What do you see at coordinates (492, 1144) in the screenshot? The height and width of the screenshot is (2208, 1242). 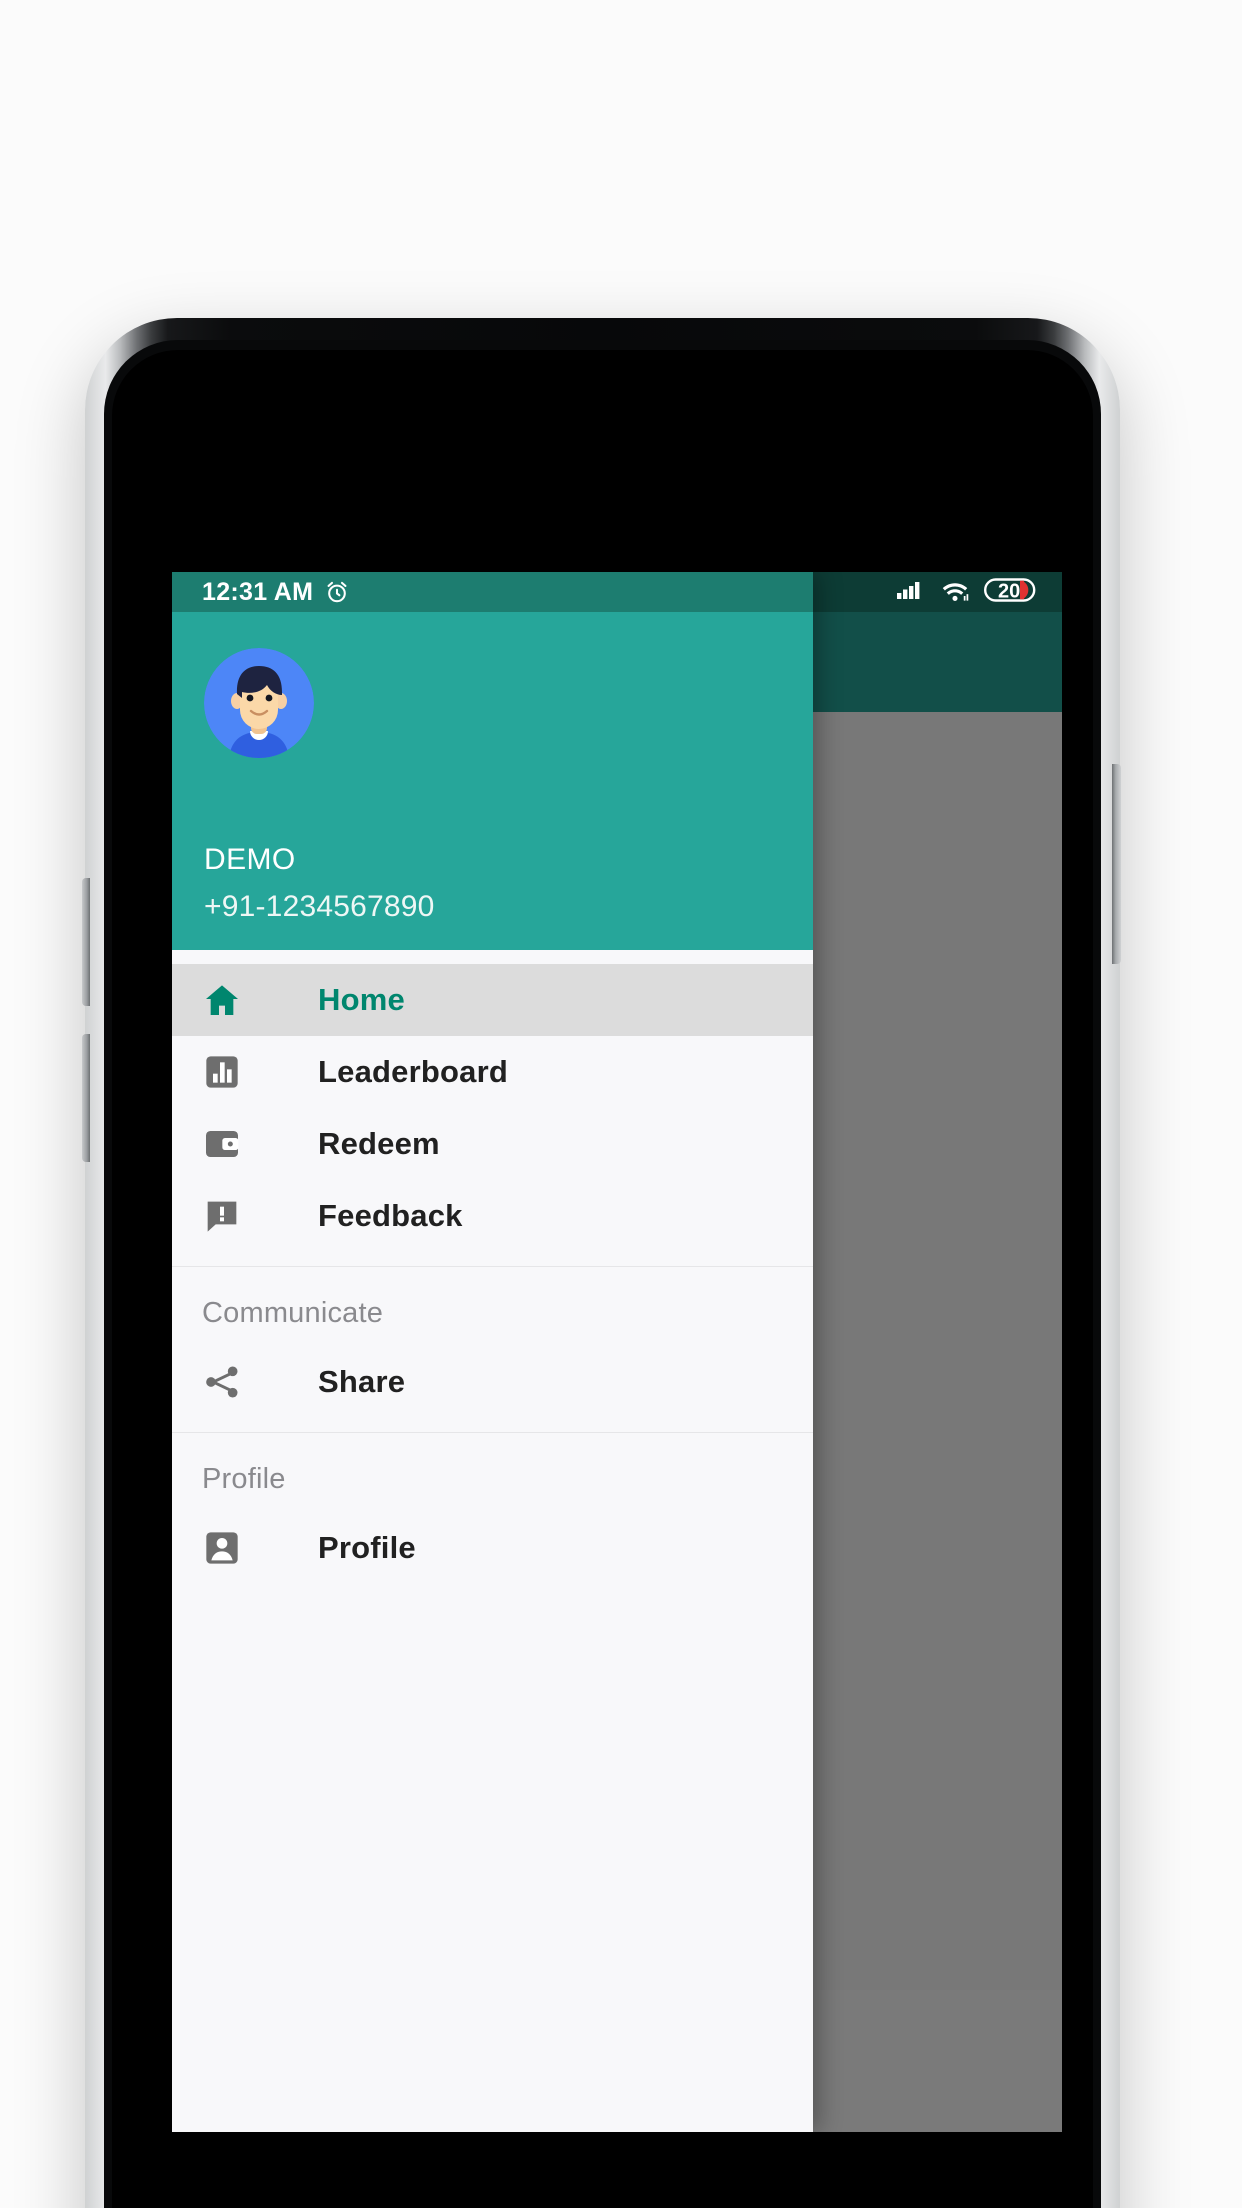 I see `sidebar-item-redeem: Redeem` at bounding box center [492, 1144].